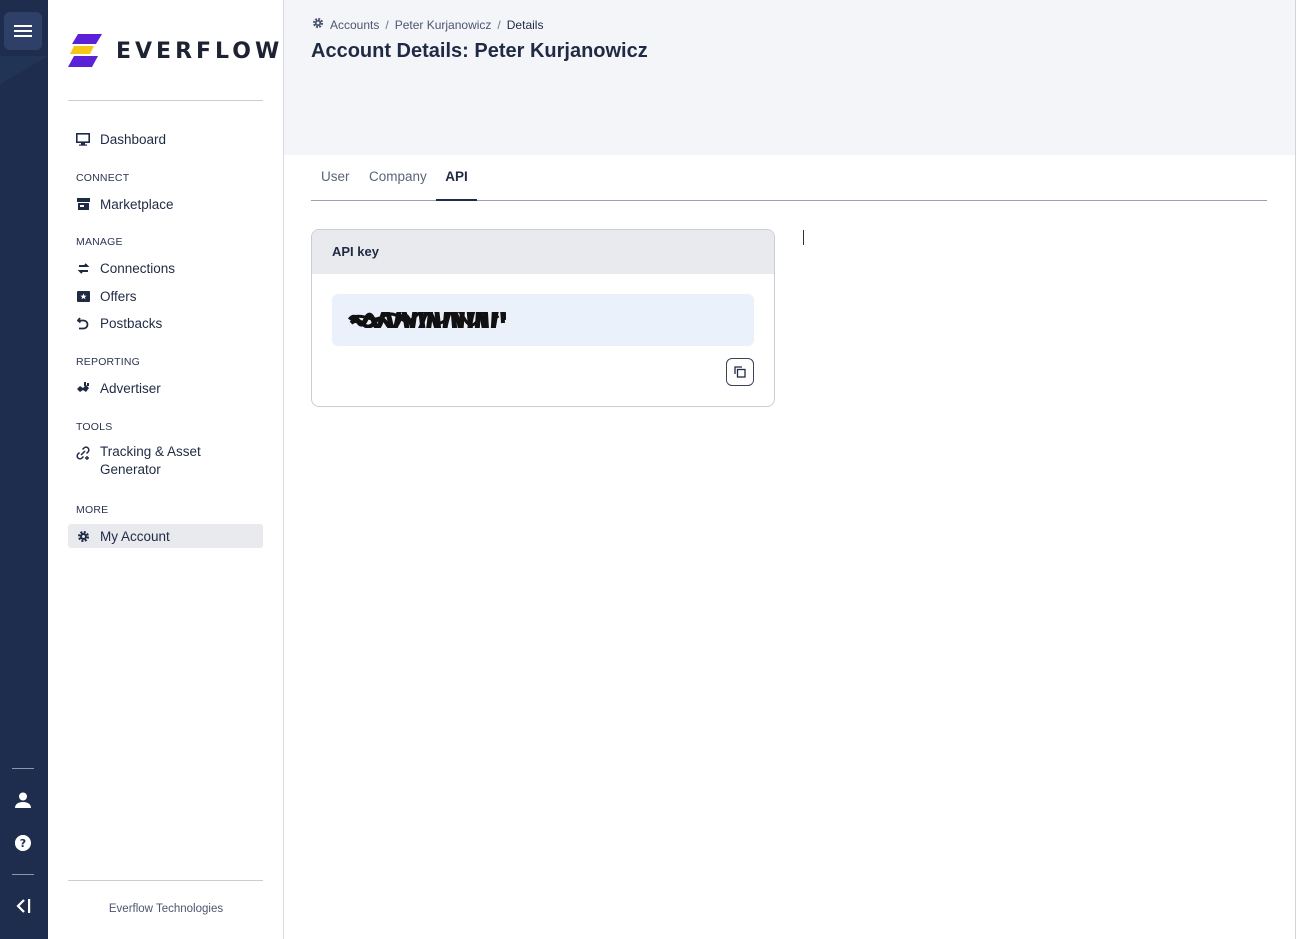 The width and height of the screenshot is (1296, 939). Describe the element at coordinates (99, 242) in the screenshot. I see `section-label-manage: MANAGE` at that location.